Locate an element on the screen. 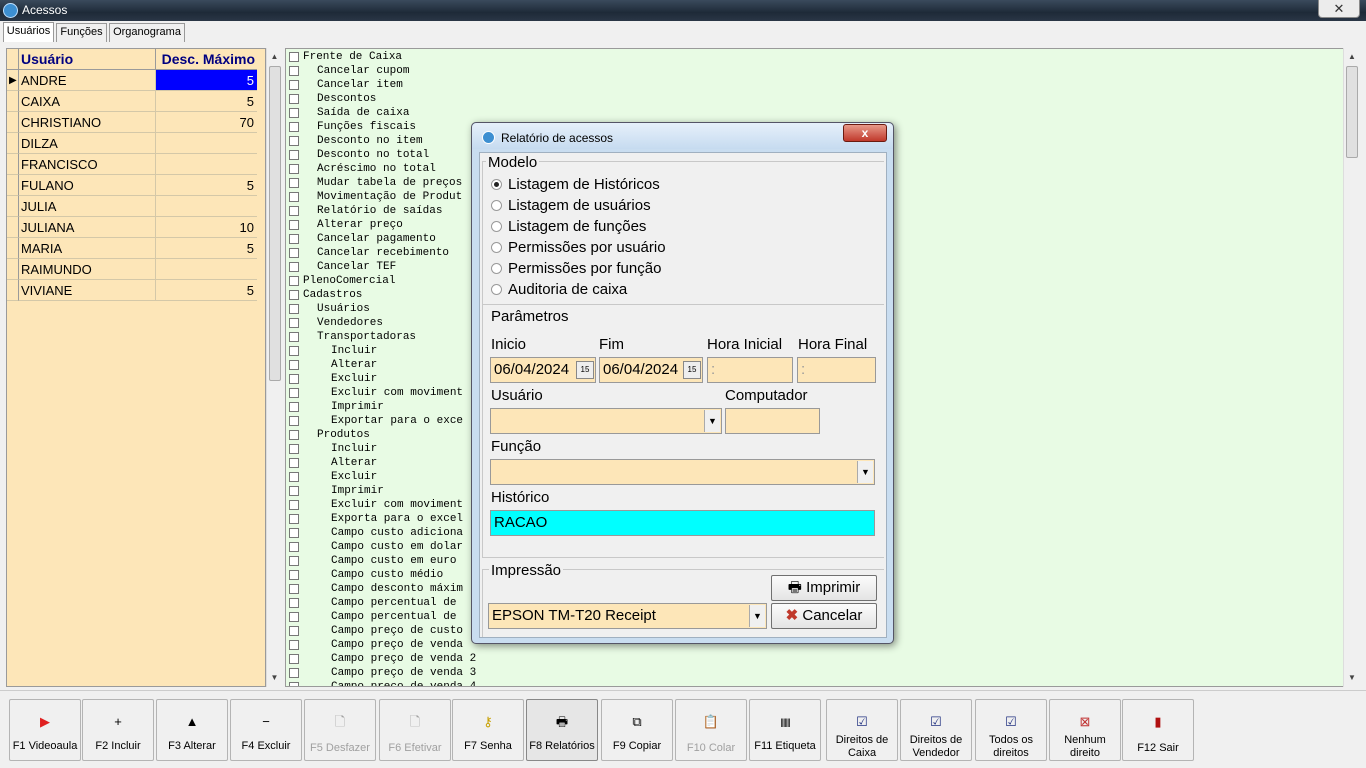 The image size is (1366, 768). tree-item: Campo preço de venda is located at coordinates (376, 645).